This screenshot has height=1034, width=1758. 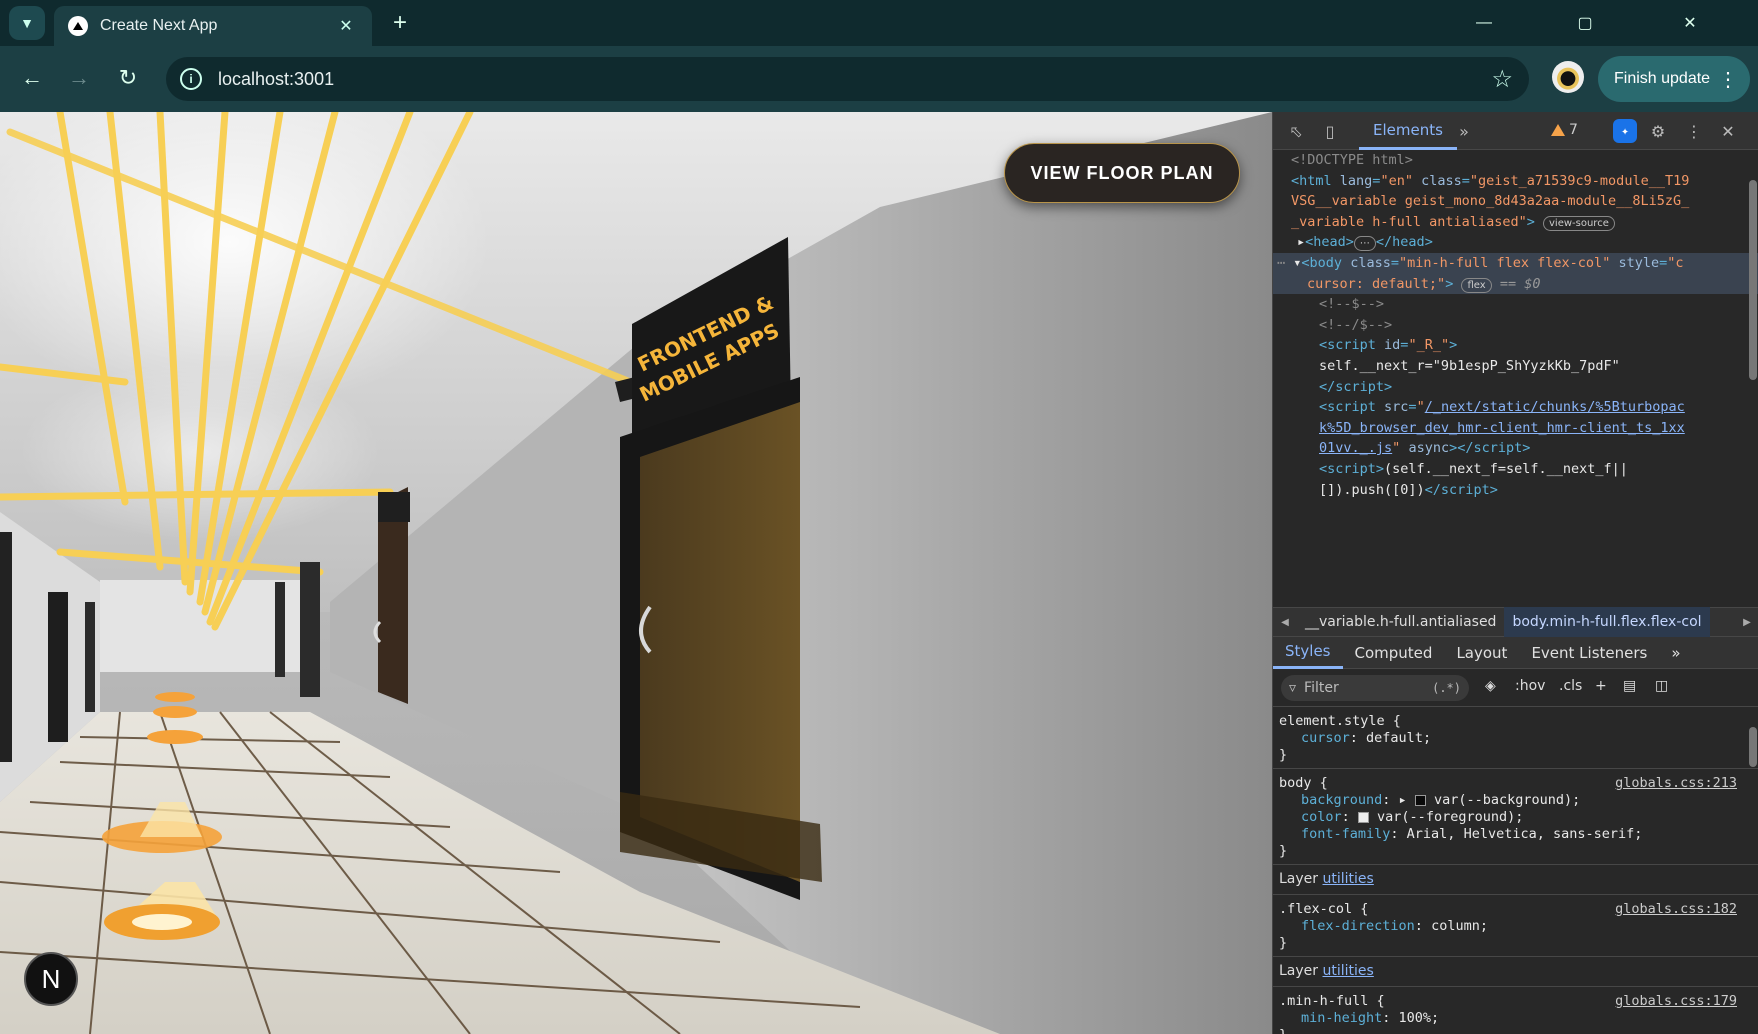 What do you see at coordinates (1573, 130) in the screenshot?
I see `warning-count: 7` at bounding box center [1573, 130].